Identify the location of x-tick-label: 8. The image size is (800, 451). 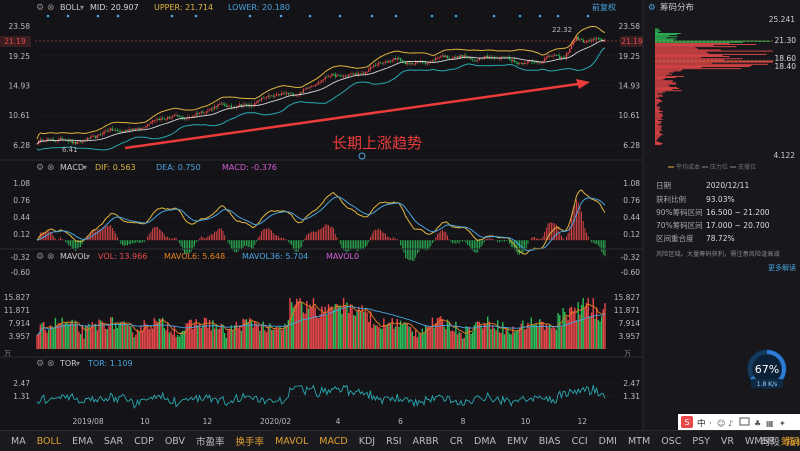
(463, 421).